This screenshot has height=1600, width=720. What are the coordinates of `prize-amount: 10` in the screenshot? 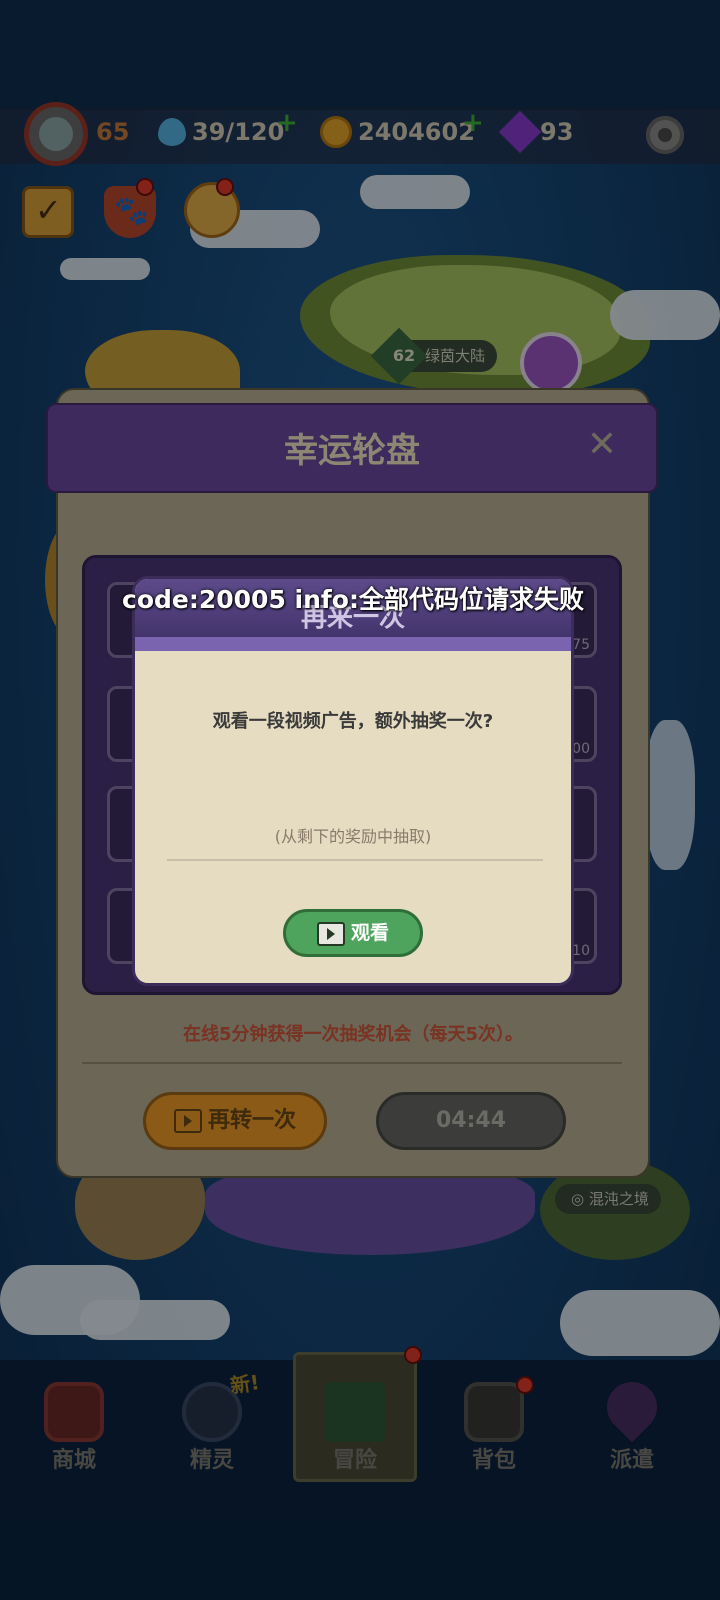 It's located at (581, 951).